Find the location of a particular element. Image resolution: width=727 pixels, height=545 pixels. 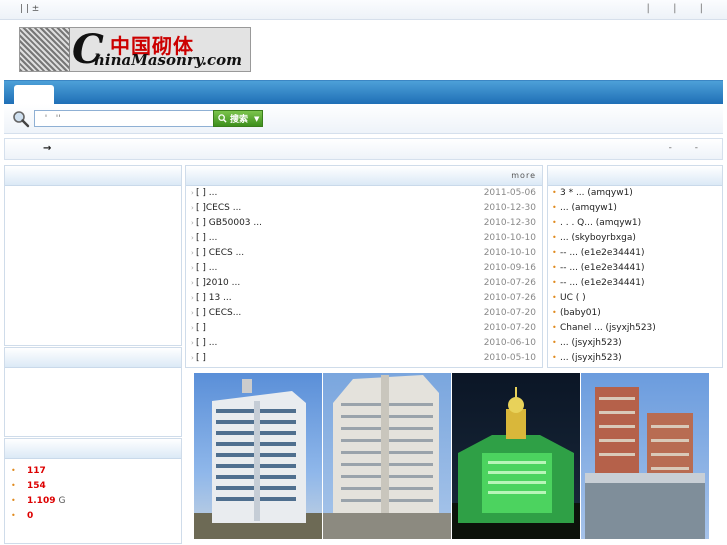

nav-tab-home is located at coordinates (34, 95).